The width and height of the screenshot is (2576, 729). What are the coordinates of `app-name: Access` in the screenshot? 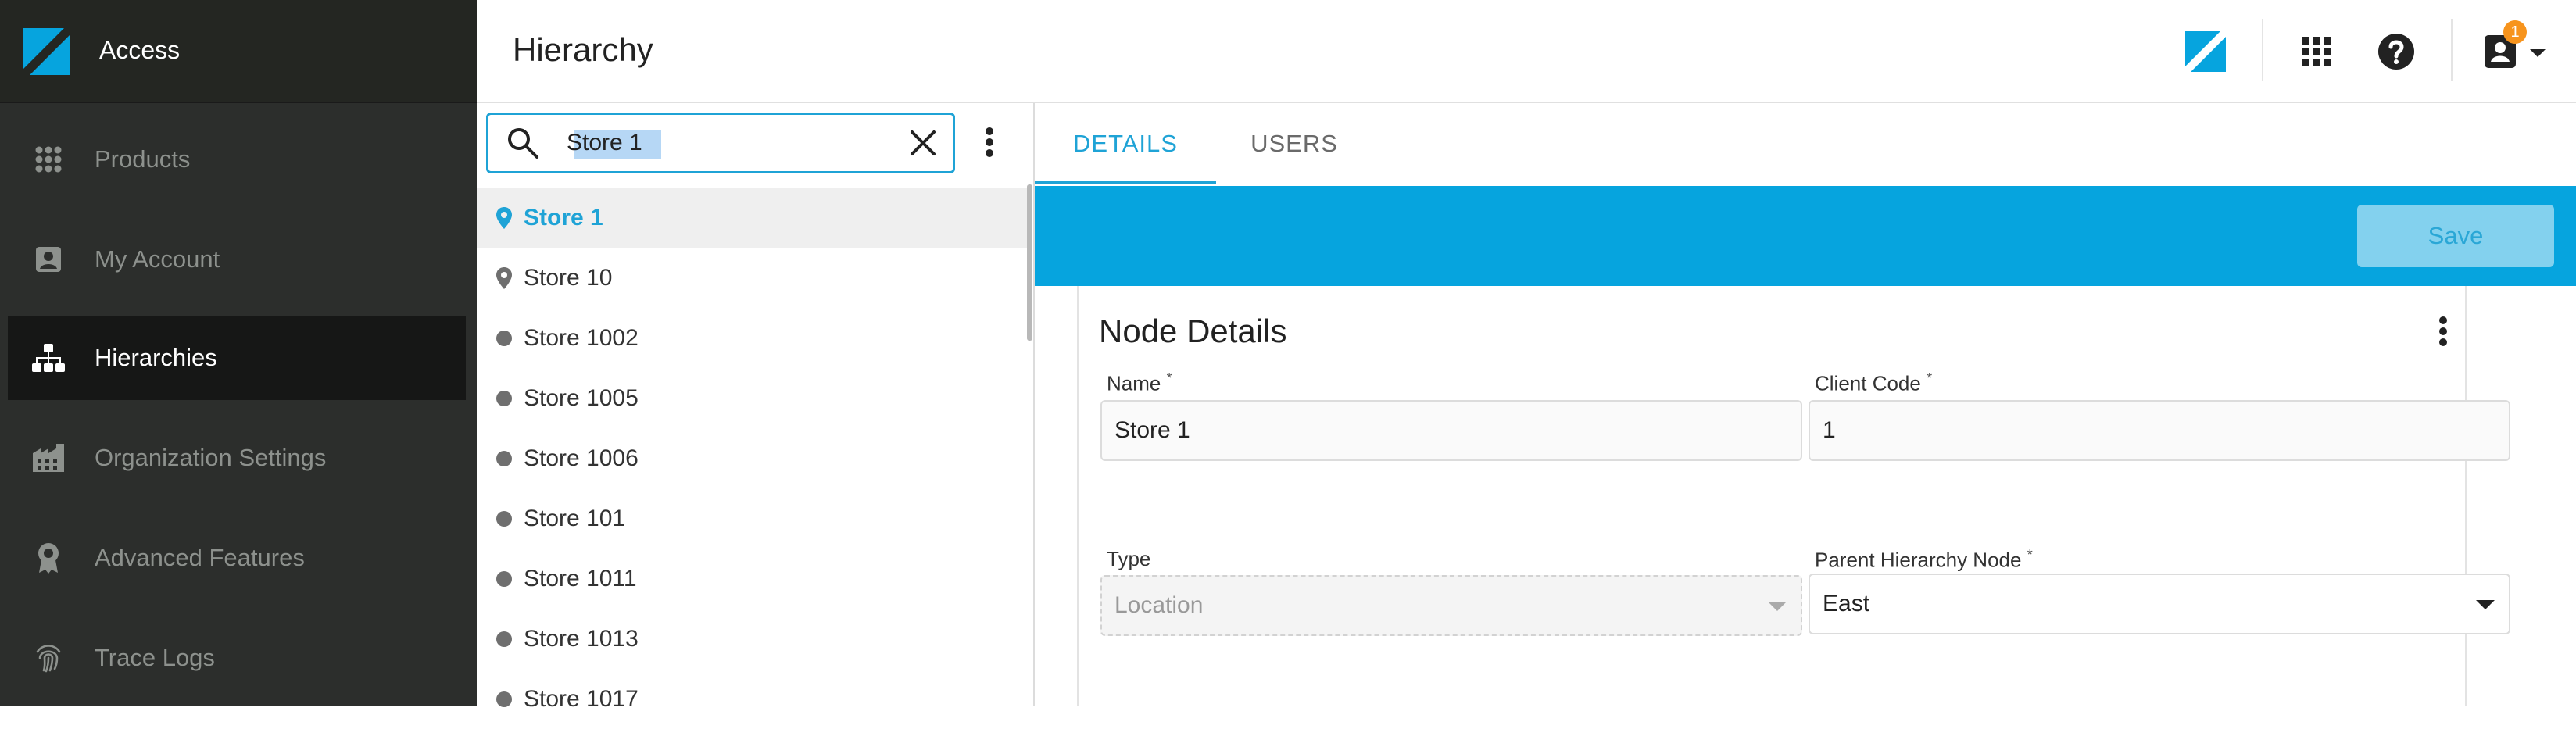 It's located at (140, 50).